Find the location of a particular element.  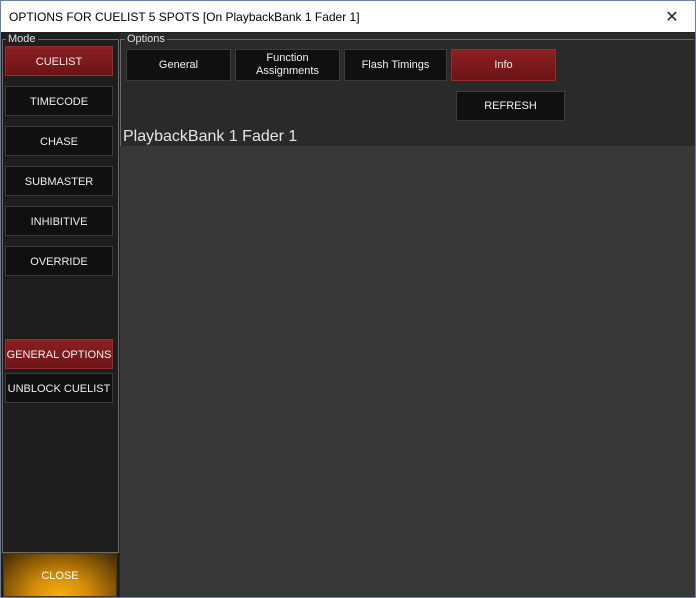

close-button: CLOSE is located at coordinates (60, 575).